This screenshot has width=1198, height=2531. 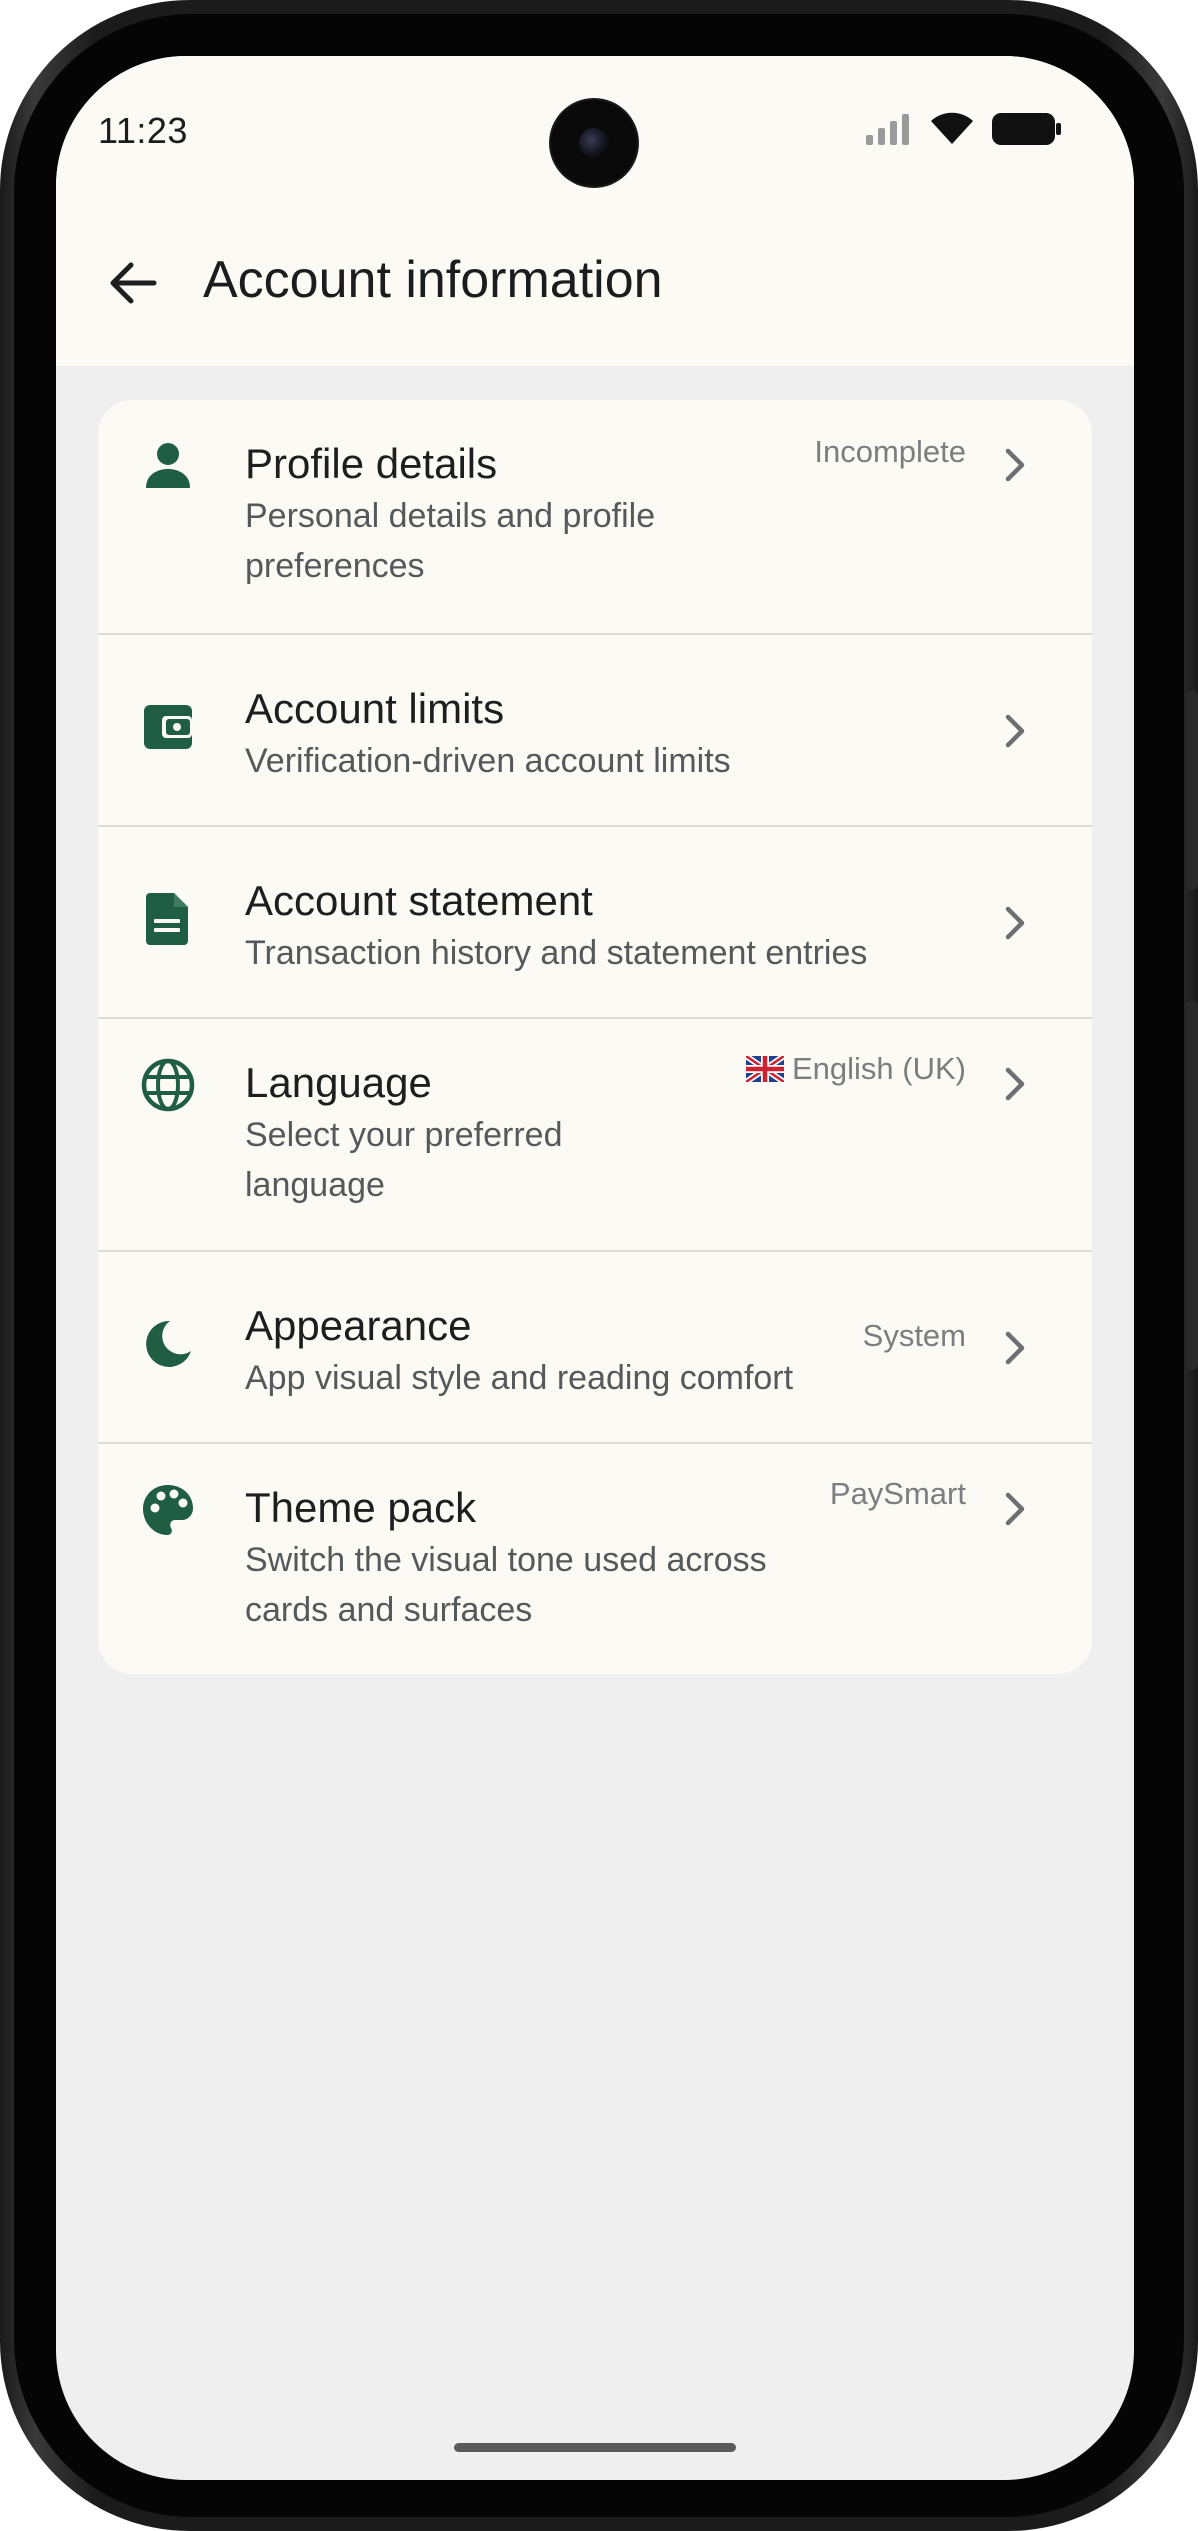 What do you see at coordinates (595, 211) in the screenshot?
I see `top-app-bar: 11:23 Account information` at bounding box center [595, 211].